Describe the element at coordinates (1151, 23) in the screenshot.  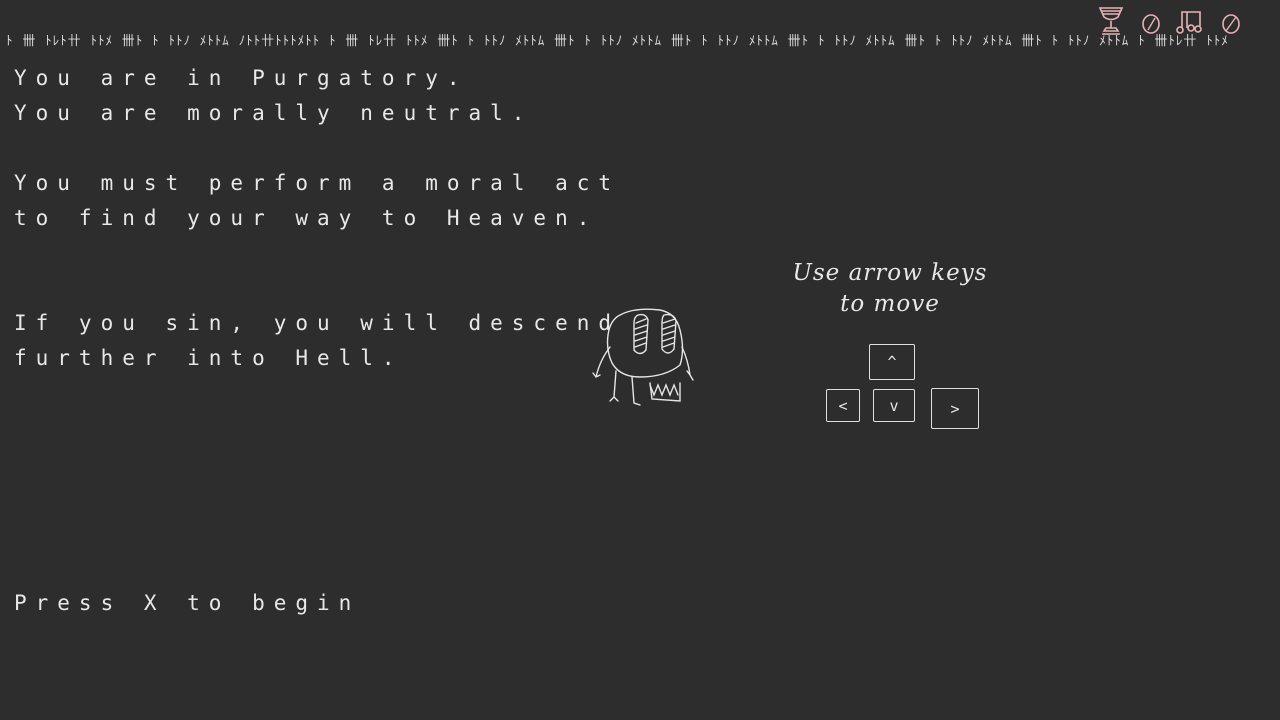
I see `coin-icon` at that location.